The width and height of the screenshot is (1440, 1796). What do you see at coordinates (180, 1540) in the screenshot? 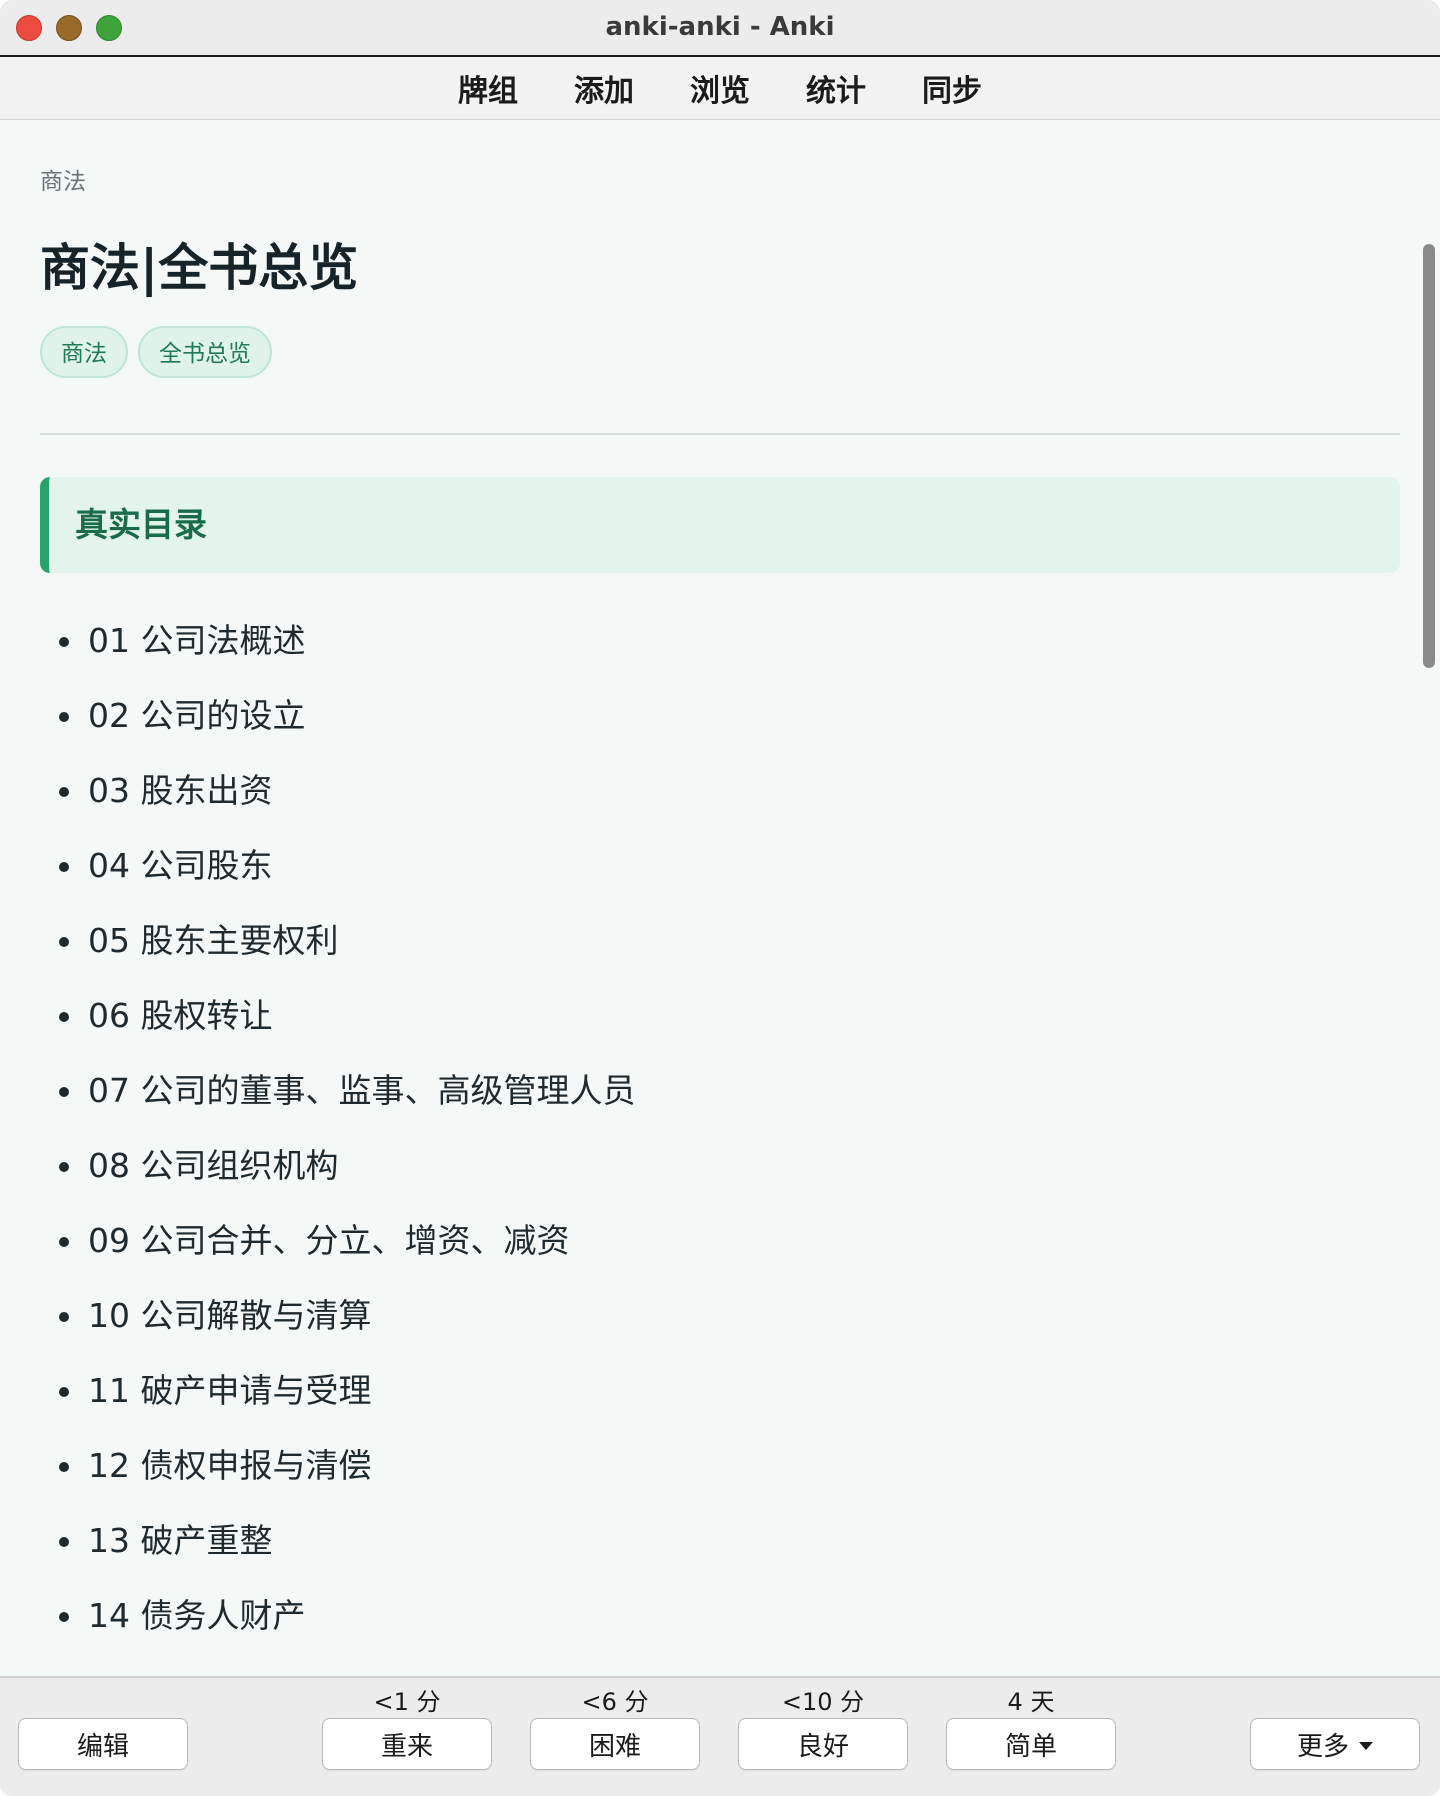
I see `toc-item-label: 13 破产重整` at bounding box center [180, 1540].